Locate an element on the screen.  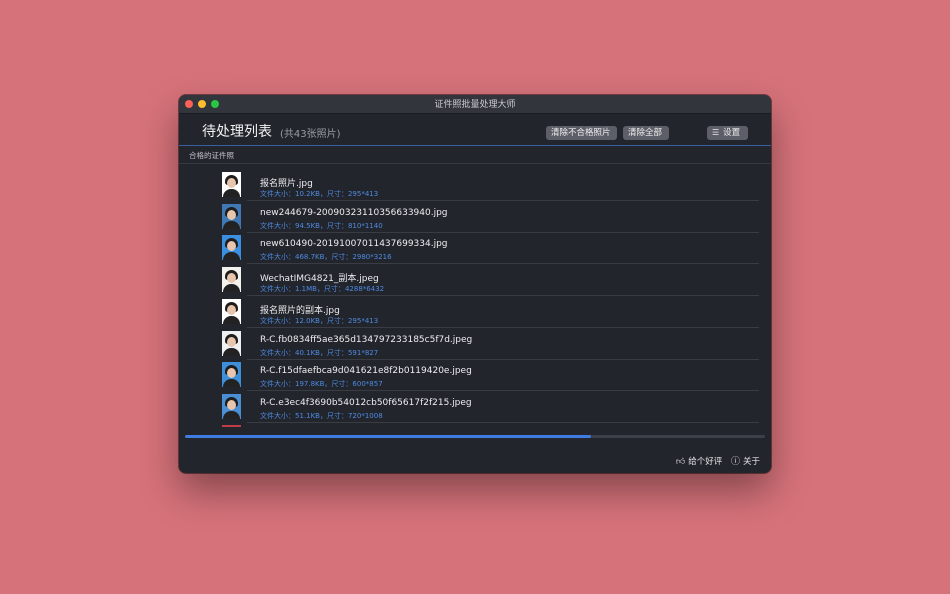
file-name: new244679-20090323110356633940.jpg is located at coordinates (354, 212).